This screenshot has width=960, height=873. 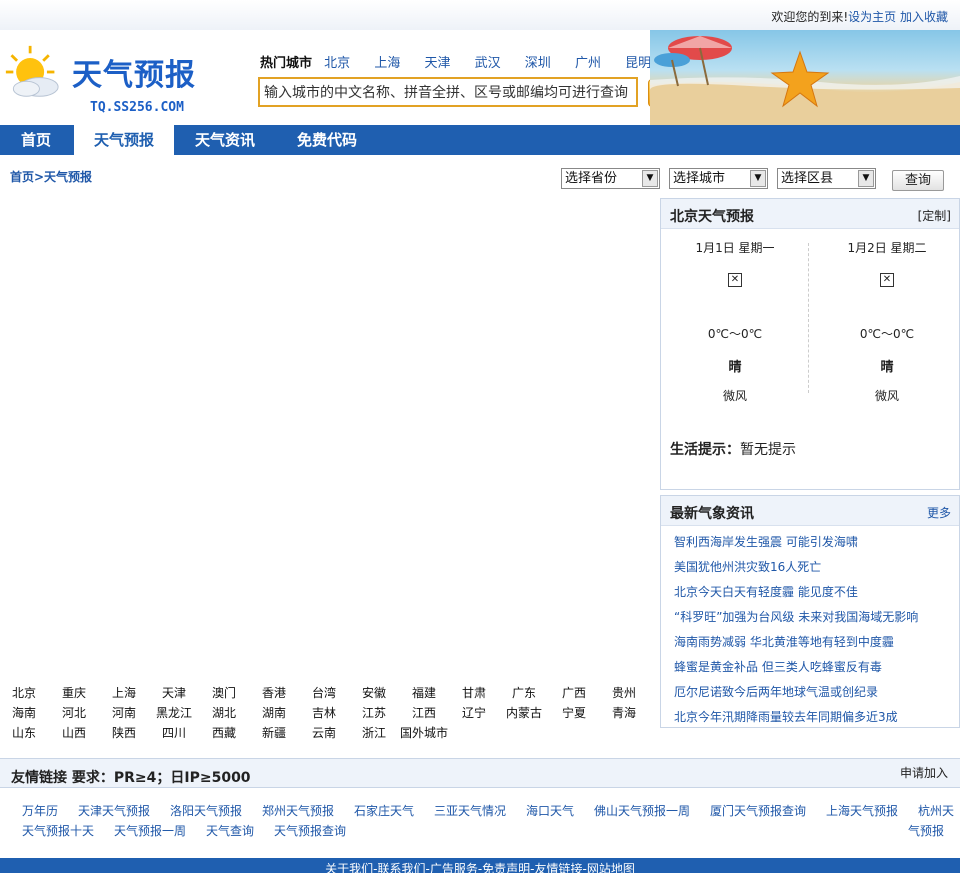 I want to click on region-query-button: 查询, so click(x=918, y=180).